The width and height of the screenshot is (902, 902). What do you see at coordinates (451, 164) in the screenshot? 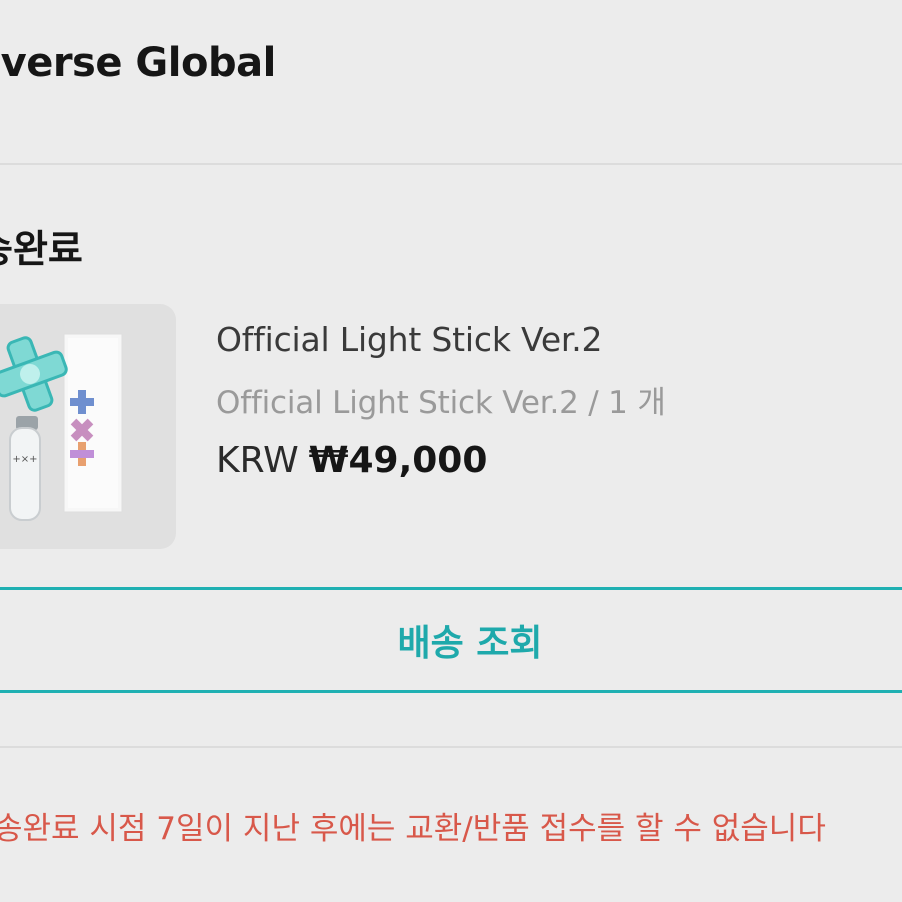
I see `header-divider` at bounding box center [451, 164].